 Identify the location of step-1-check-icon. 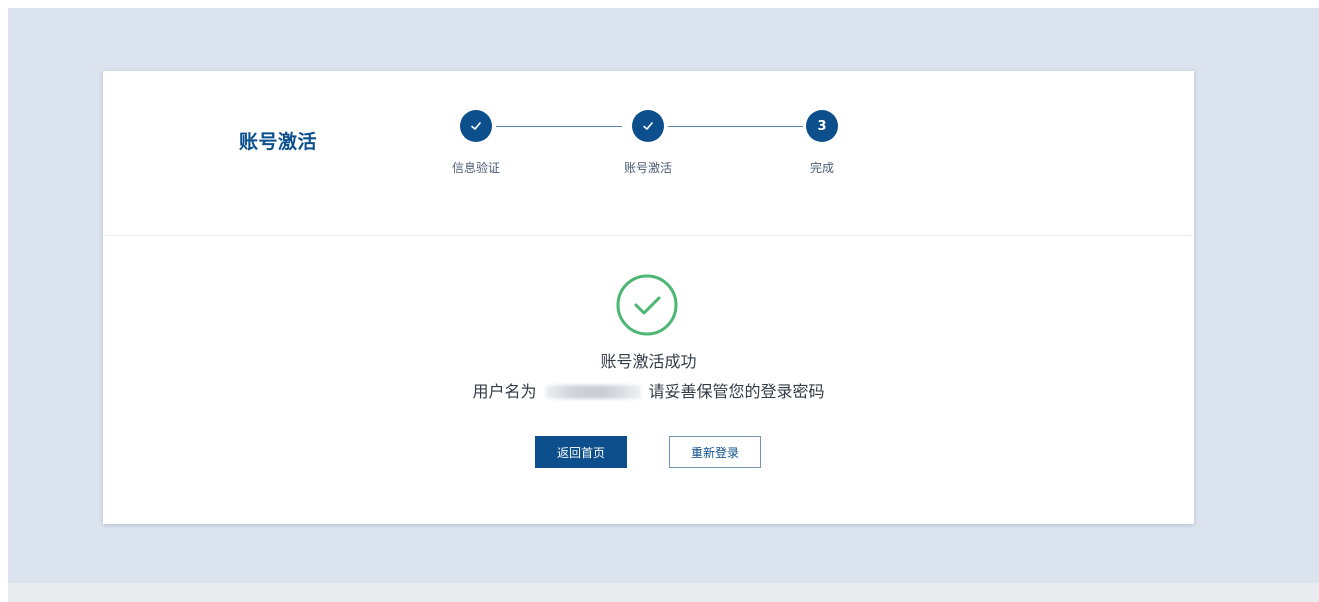
(476, 126).